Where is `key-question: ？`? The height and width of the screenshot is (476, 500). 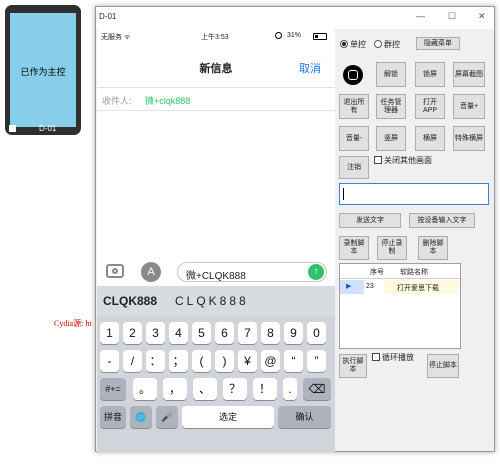
key-question: ？ is located at coordinates (235, 389).